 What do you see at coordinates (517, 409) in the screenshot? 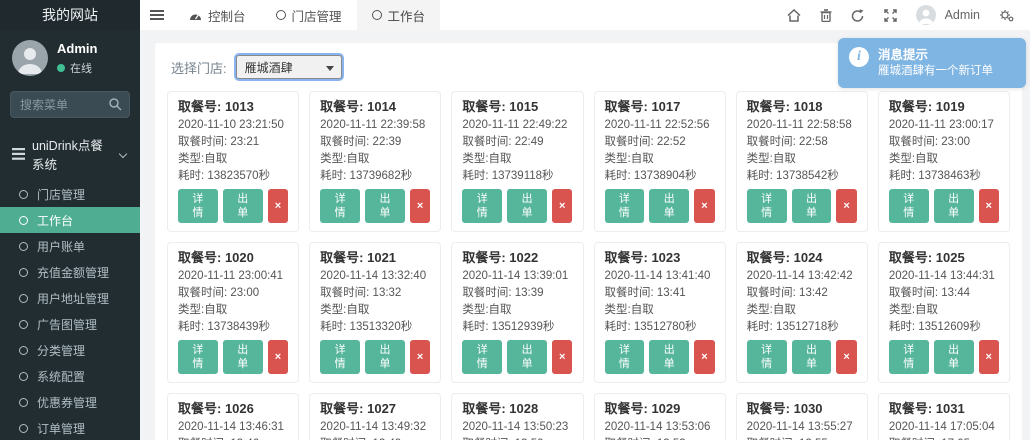
I see `order-number: 取餐号: 1028` at bounding box center [517, 409].